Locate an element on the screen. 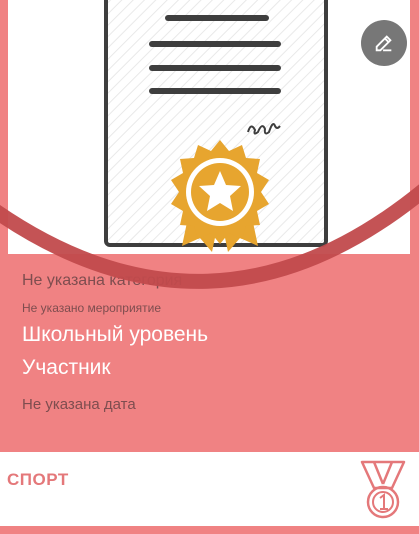 This screenshot has width=419, height=534. pencil-icon is located at coordinates (383, 43).